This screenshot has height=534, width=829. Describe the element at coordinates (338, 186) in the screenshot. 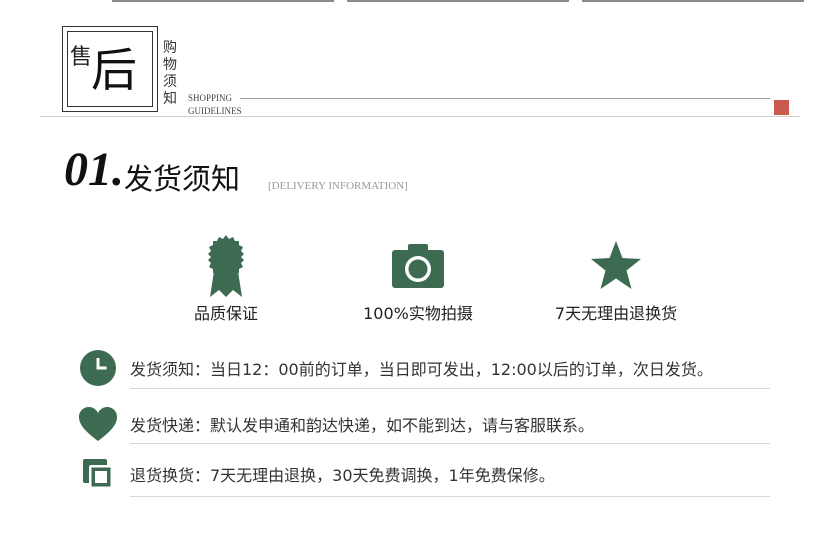

I see `section-subtitle: [DELIVERY INFORMATION]` at that location.